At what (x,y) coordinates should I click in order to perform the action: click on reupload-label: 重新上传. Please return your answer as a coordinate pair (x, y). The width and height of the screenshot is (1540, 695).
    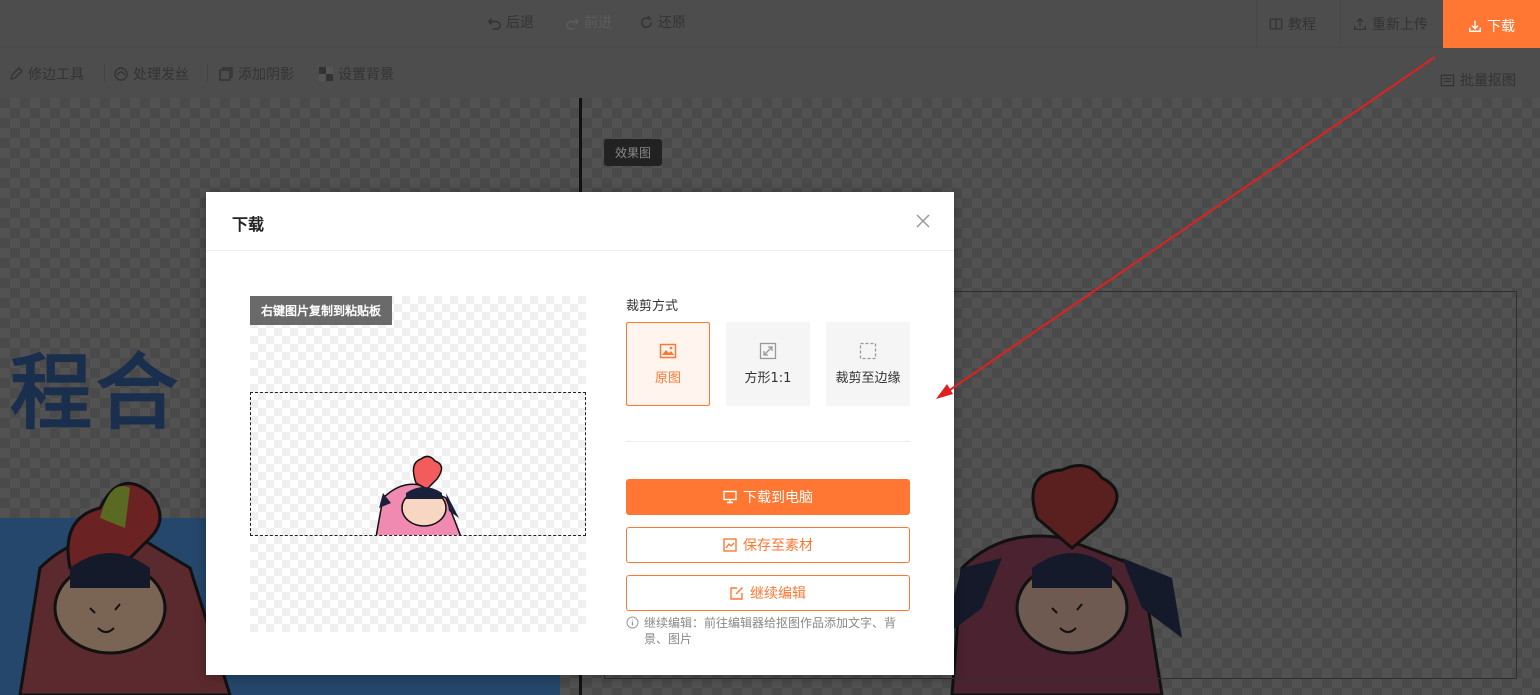
    Looking at the image, I should click on (1400, 25).